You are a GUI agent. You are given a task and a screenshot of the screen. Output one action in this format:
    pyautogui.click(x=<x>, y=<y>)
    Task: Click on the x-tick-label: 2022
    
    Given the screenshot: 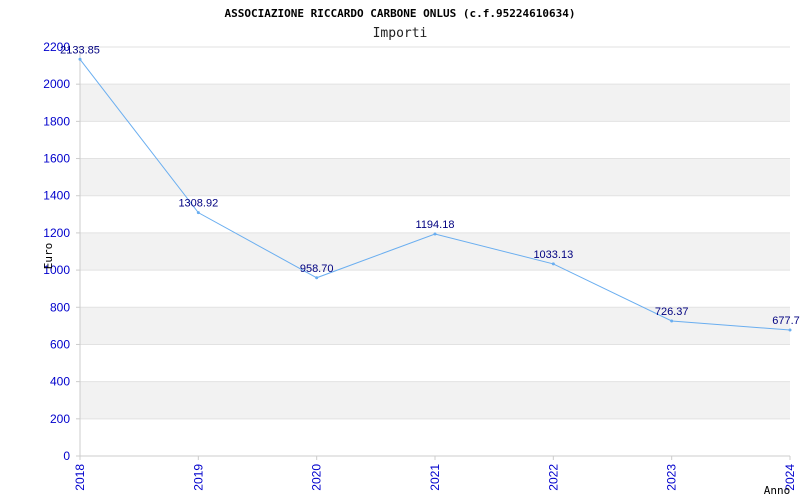 What is the action you would take?
    pyautogui.click(x=553, y=477)
    